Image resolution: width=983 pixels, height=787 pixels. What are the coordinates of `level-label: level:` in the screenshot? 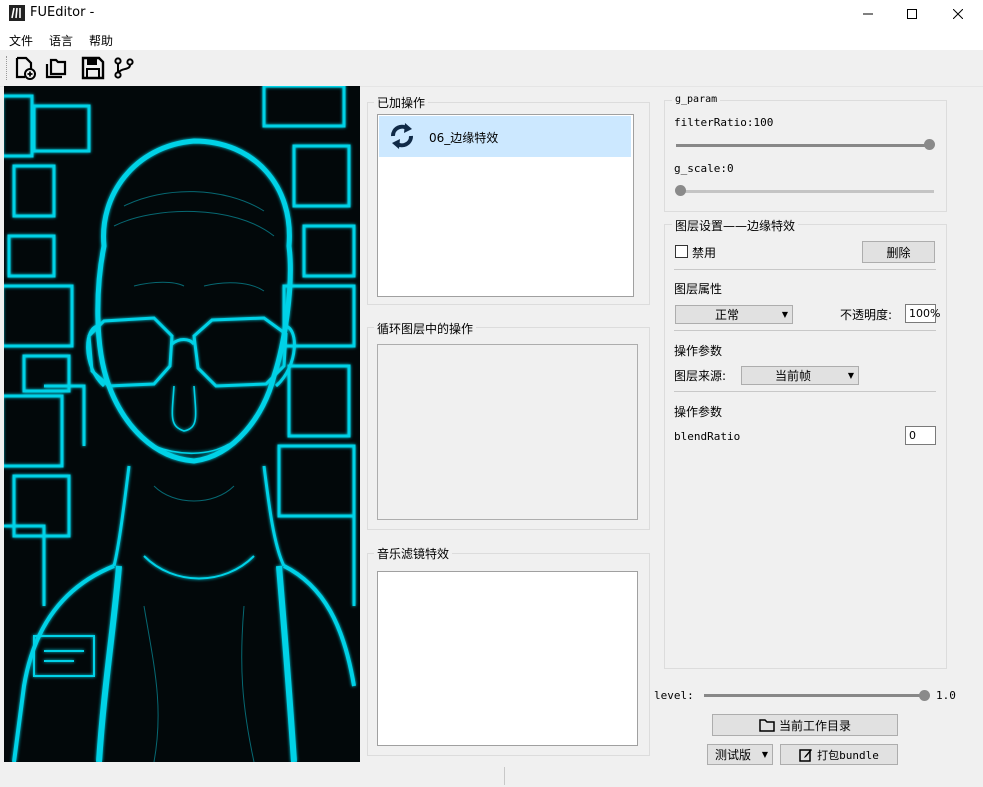 It's located at (674, 695).